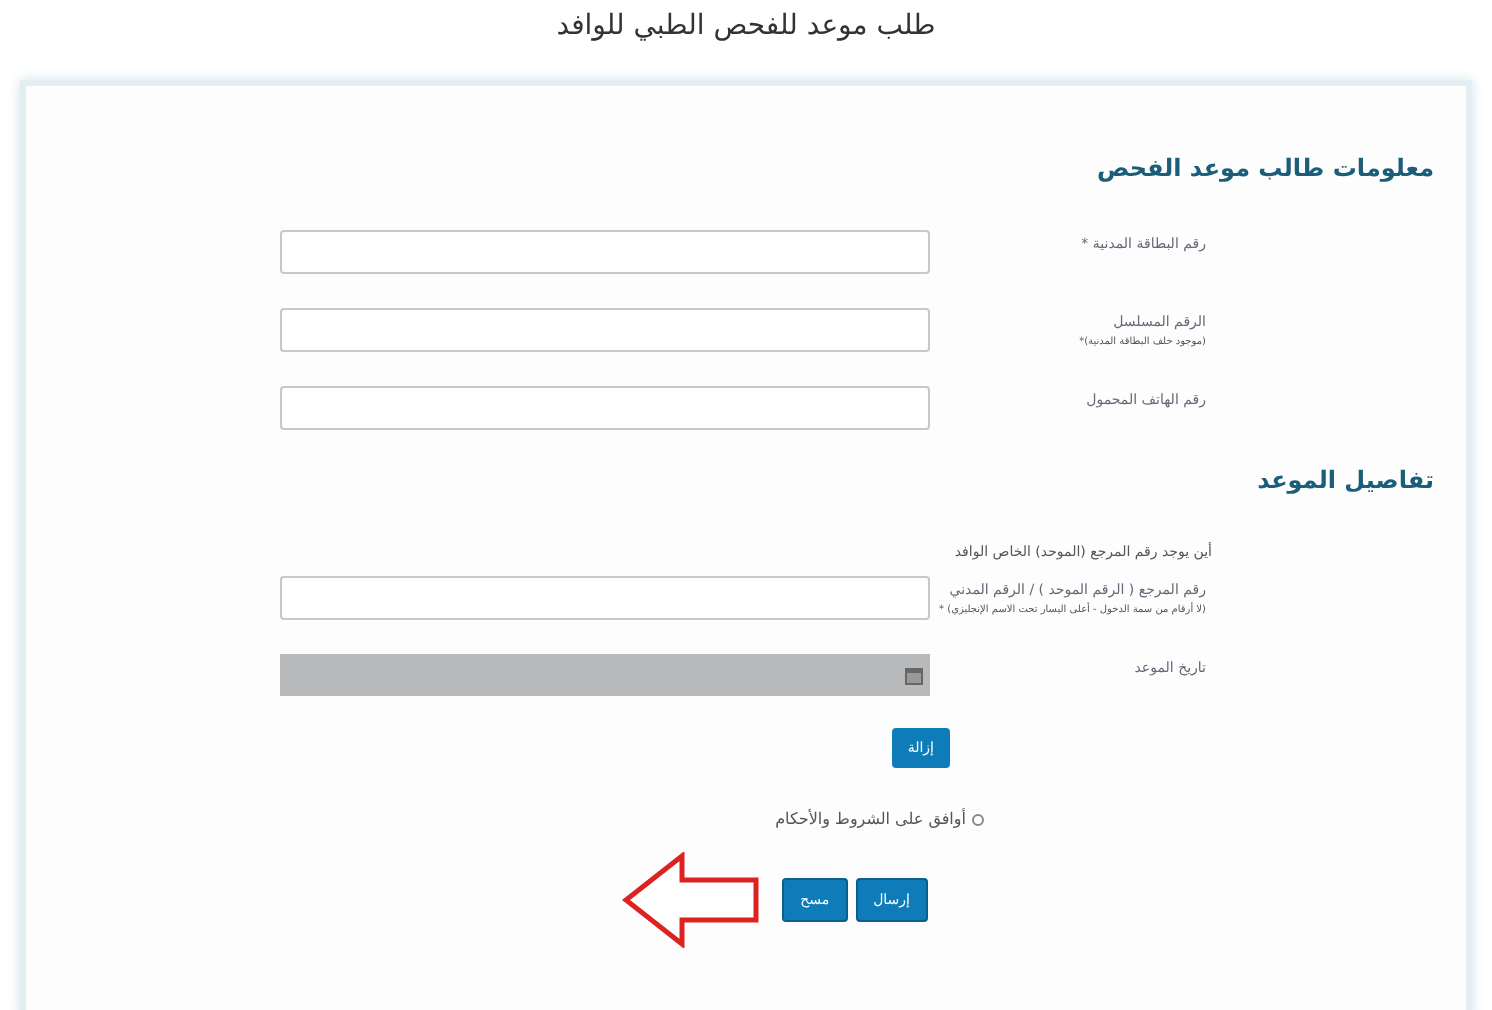  Describe the element at coordinates (1345, 481) in the screenshot. I see `section-heading: تفاصيل الموعد` at that location.